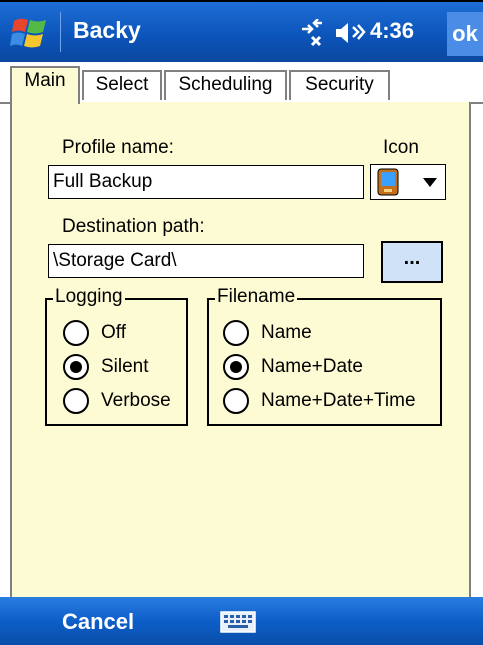  What do you see at coordinates (89, 297) in the screenshot?
I see `logging-group-title: Logging` at bounding box center [89, 297].